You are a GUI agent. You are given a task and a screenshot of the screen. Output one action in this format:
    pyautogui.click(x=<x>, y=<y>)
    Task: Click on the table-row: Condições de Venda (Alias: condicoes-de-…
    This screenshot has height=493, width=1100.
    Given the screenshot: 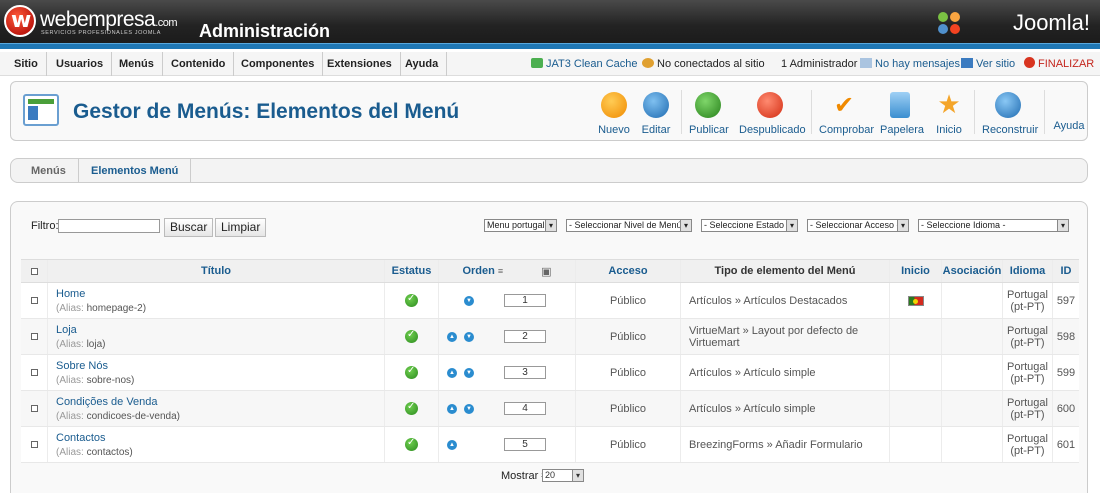 What is the action you would take?
    pyautogui.click(x=550, y=409)
    